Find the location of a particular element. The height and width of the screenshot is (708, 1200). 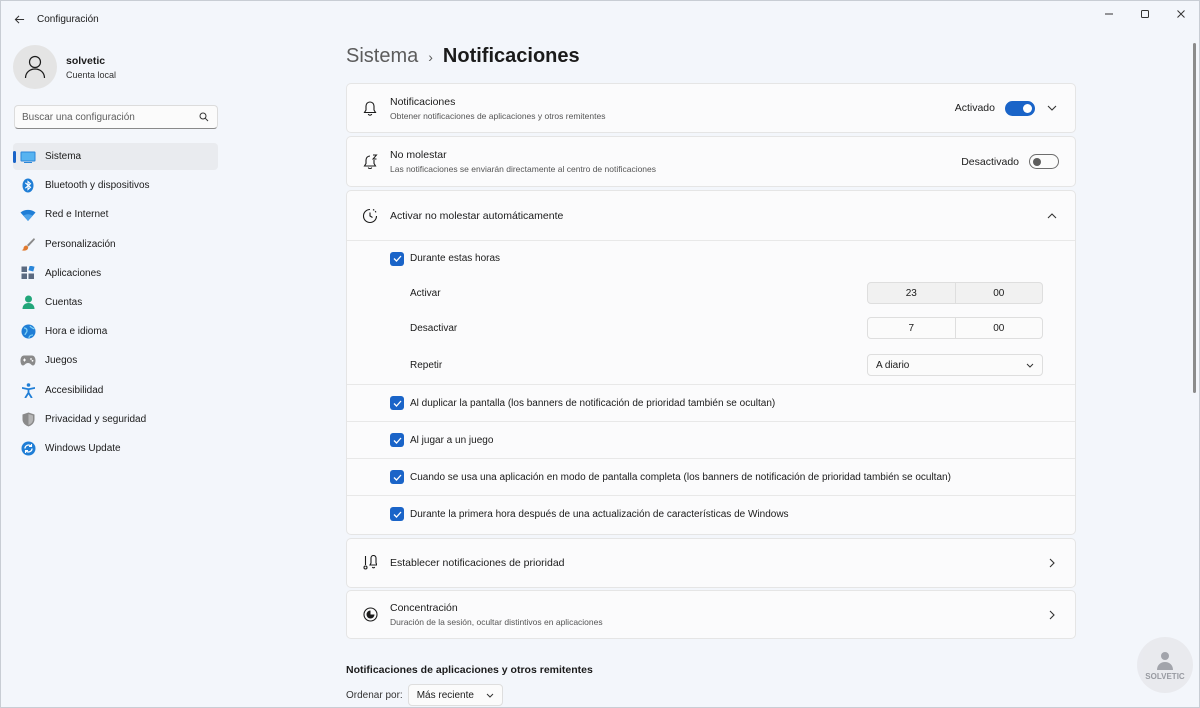

sidebar-item-label: Juegos is located at coordinates (61, 361).